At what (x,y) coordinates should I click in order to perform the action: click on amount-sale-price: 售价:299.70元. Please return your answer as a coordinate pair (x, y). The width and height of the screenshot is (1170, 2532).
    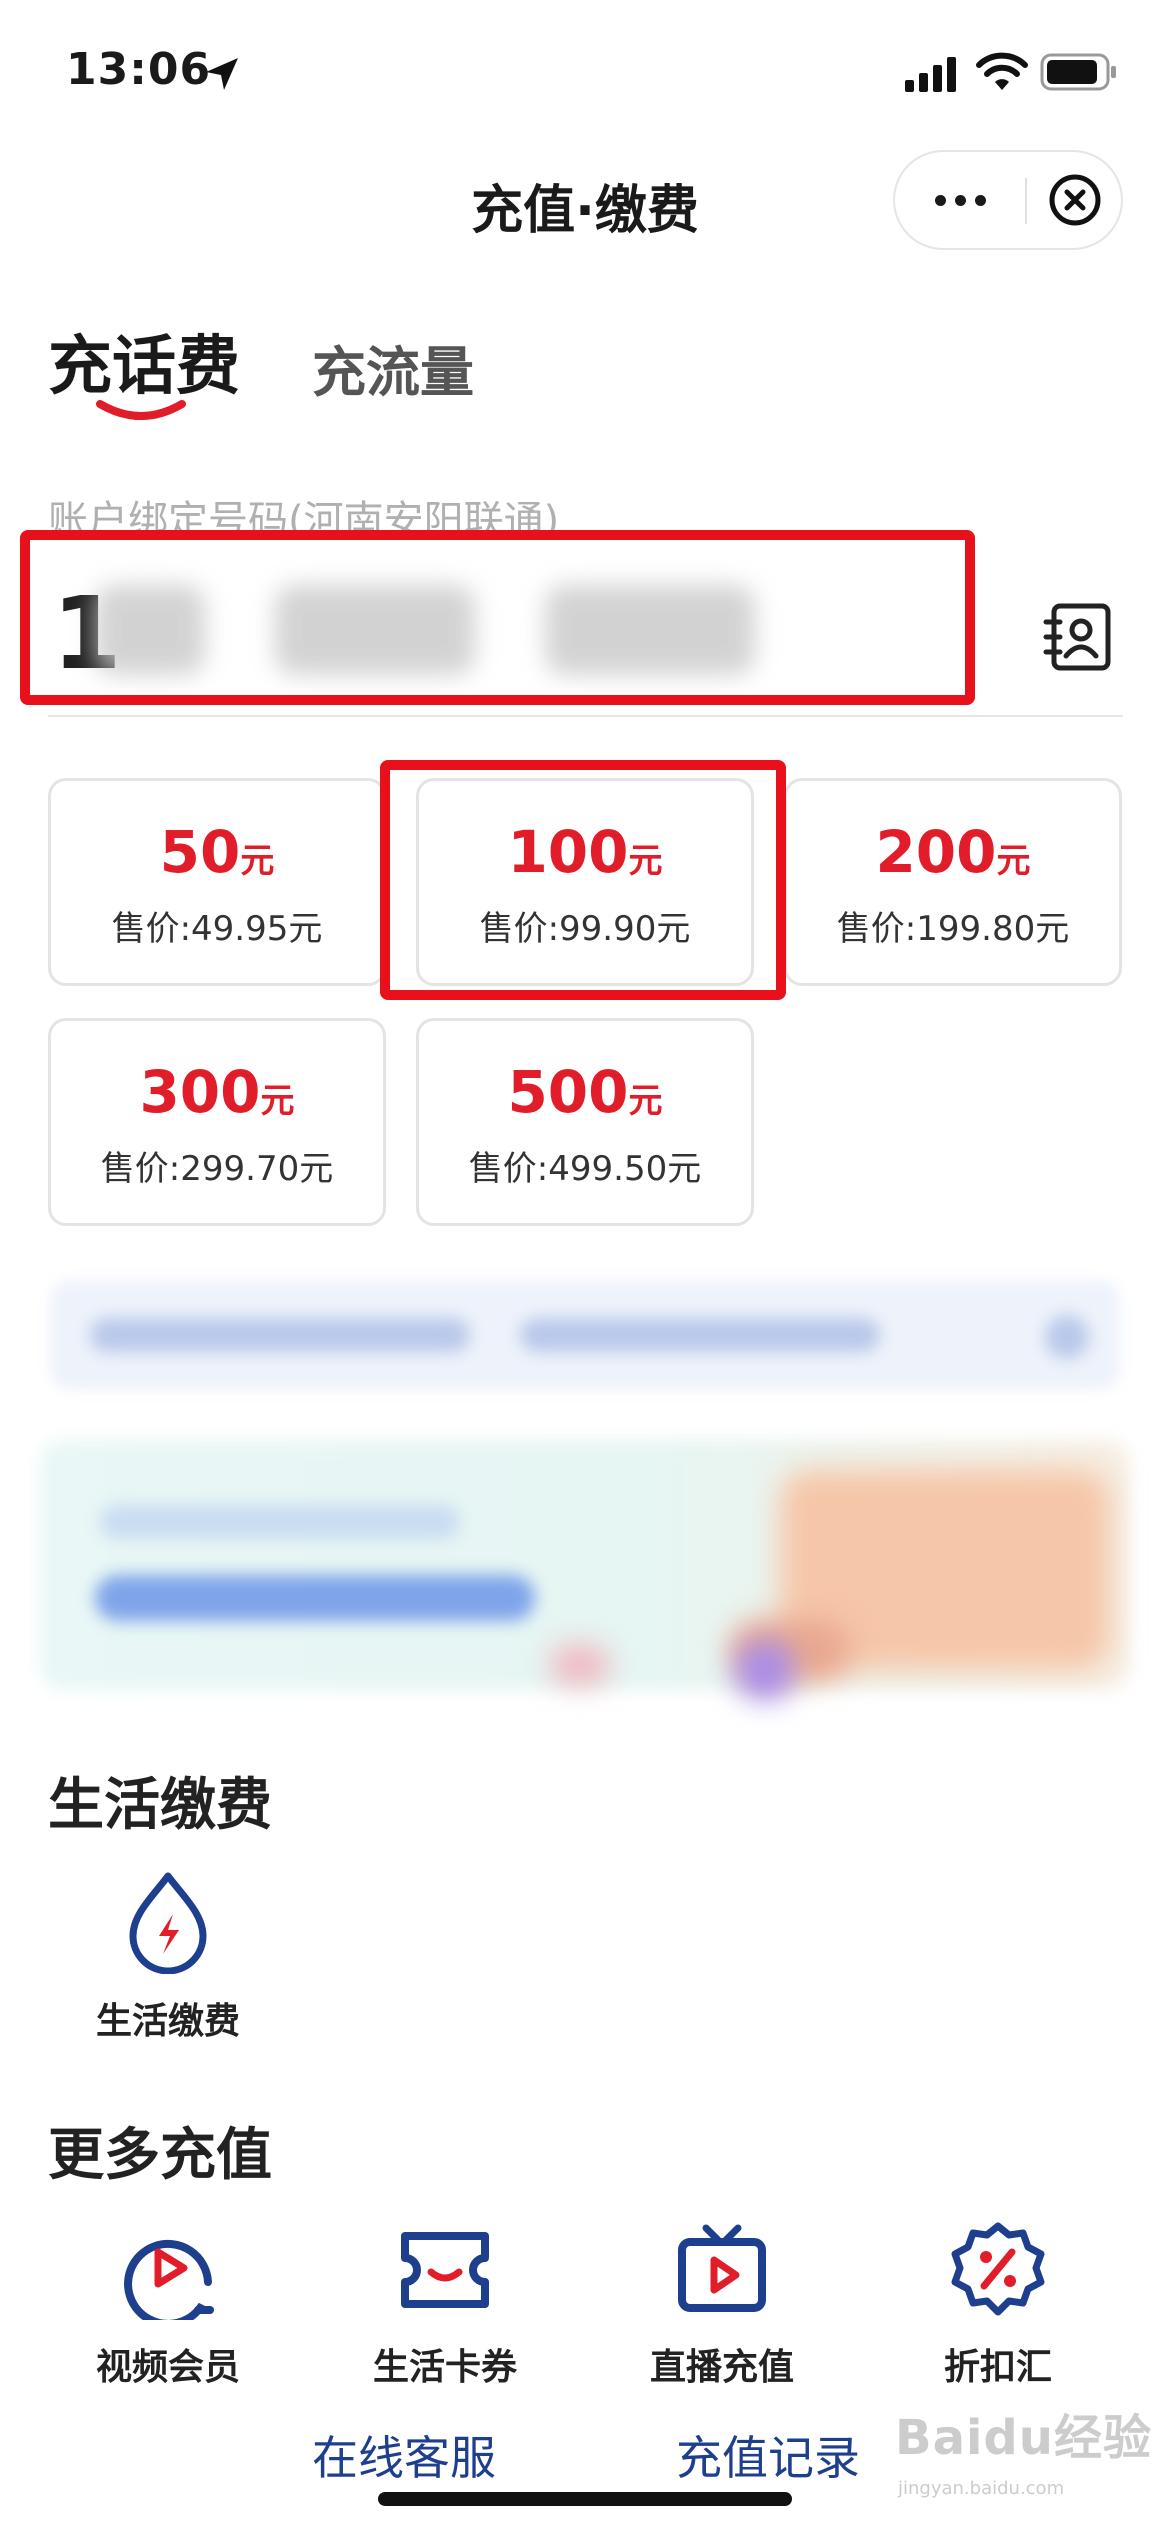
    Looking at the image, I should click on (217, 1169).